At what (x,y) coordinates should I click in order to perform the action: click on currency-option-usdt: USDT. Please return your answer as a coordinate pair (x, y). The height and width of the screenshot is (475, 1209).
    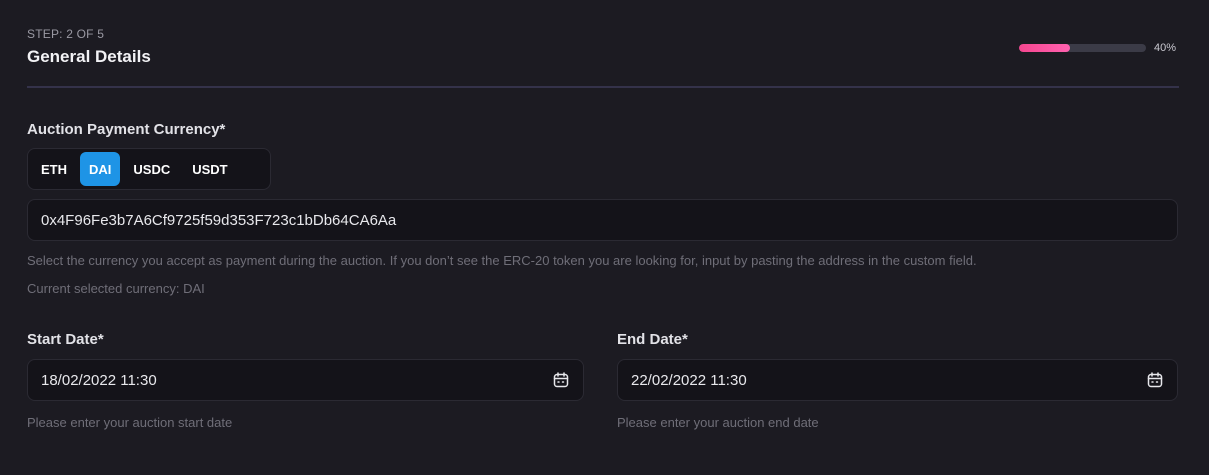
    Looking at the image, I should click on (209, 169).